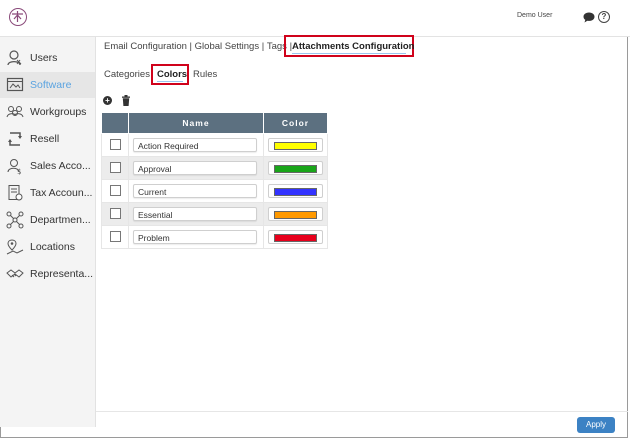  What do you see at coordinates (15, 84) in the screenshot?
I see `software-icon` at bounding box center [15, 84].